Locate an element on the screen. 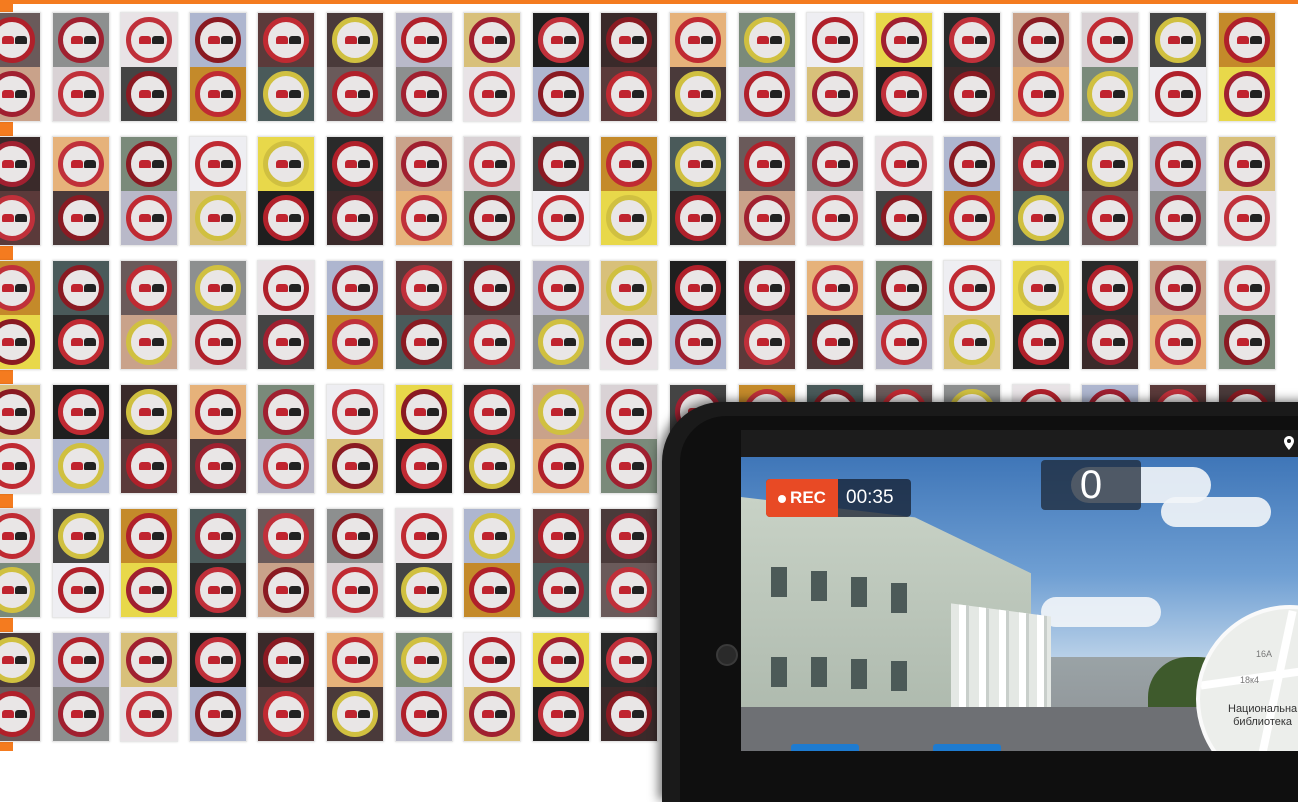 Image resolution: width=1298 pixels, height=802 pixels. top-accent-bar is located at coordinates (649, 2).